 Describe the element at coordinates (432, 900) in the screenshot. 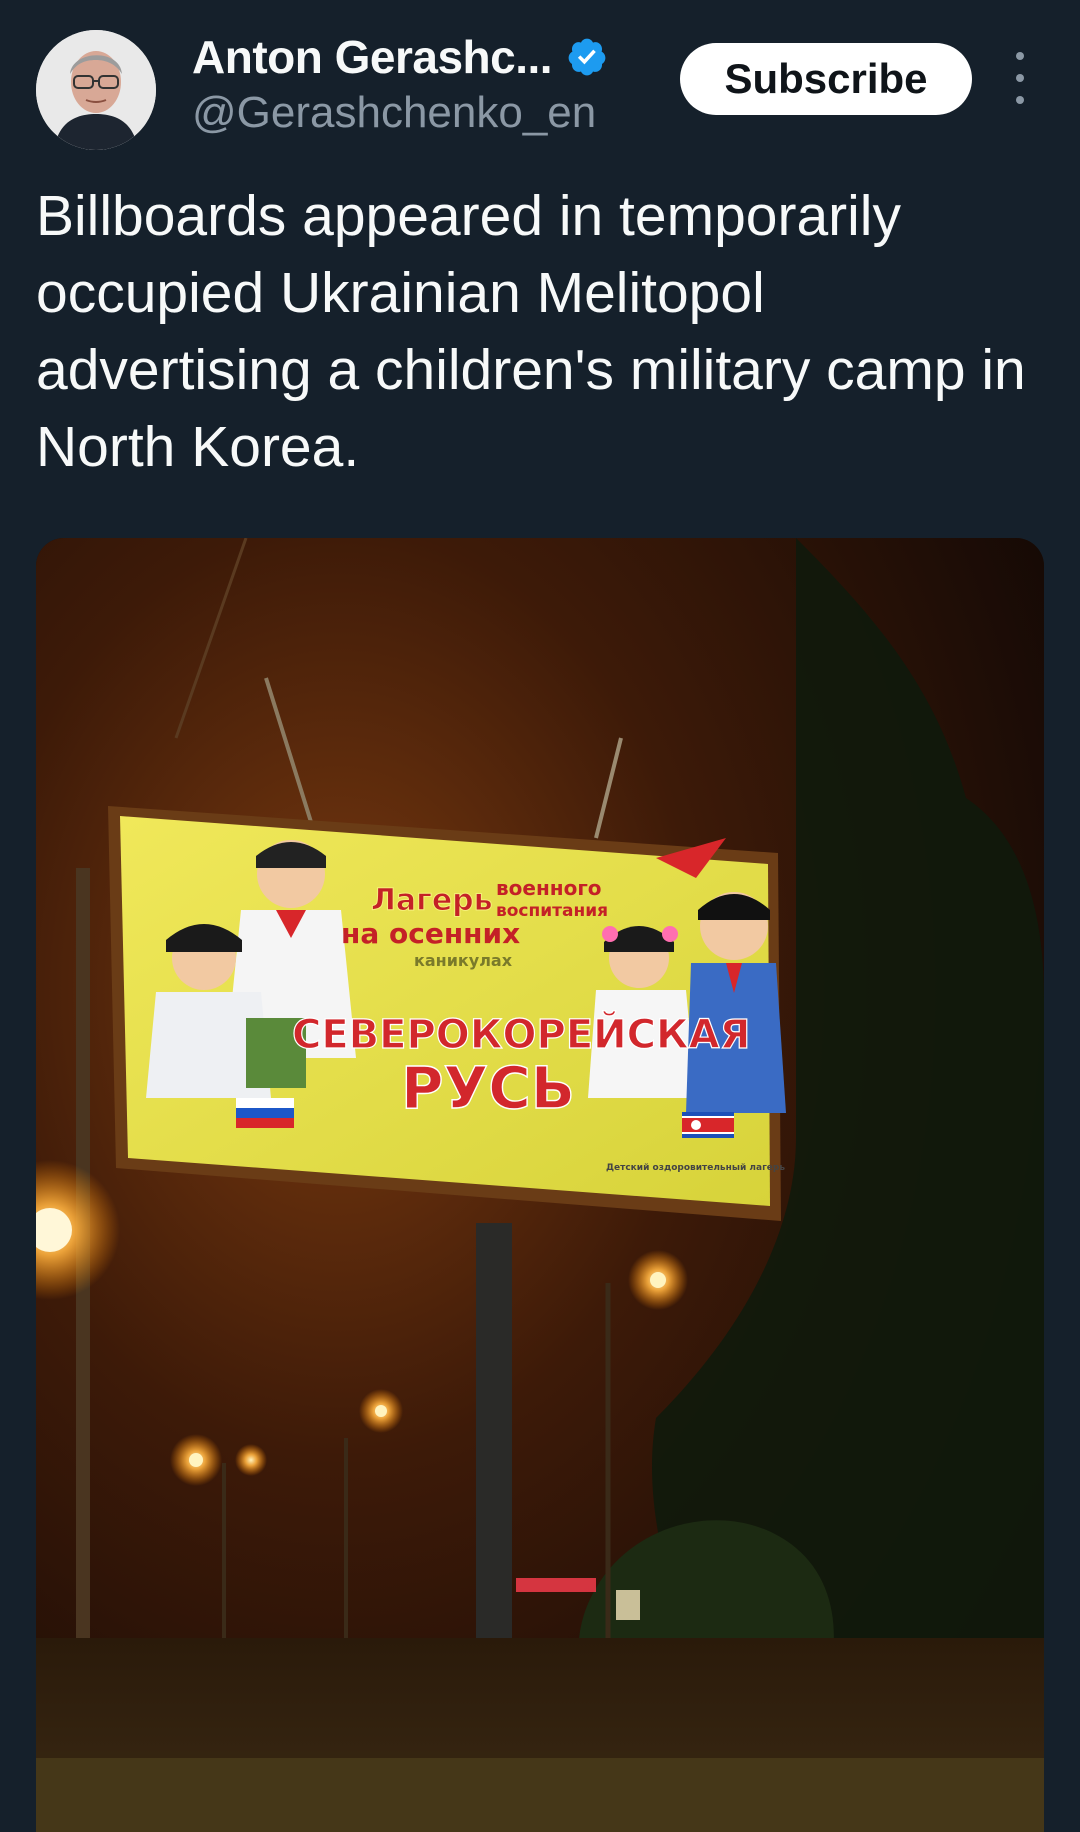

I see `billboard-camp-word: Лагерь` at that location.